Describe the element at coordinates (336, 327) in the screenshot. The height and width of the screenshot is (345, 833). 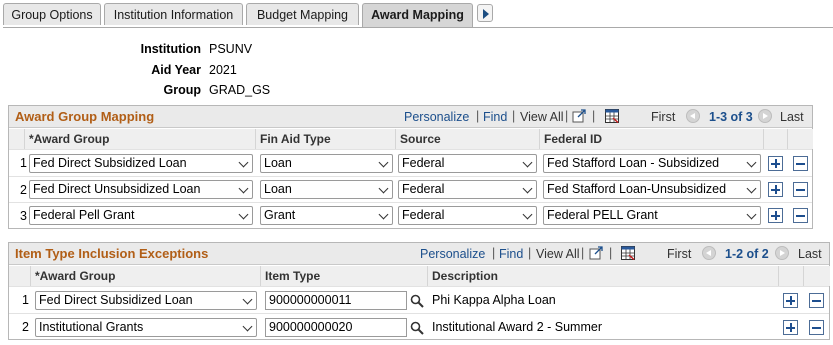
I see `item-type-input: 900000000020` at that location.